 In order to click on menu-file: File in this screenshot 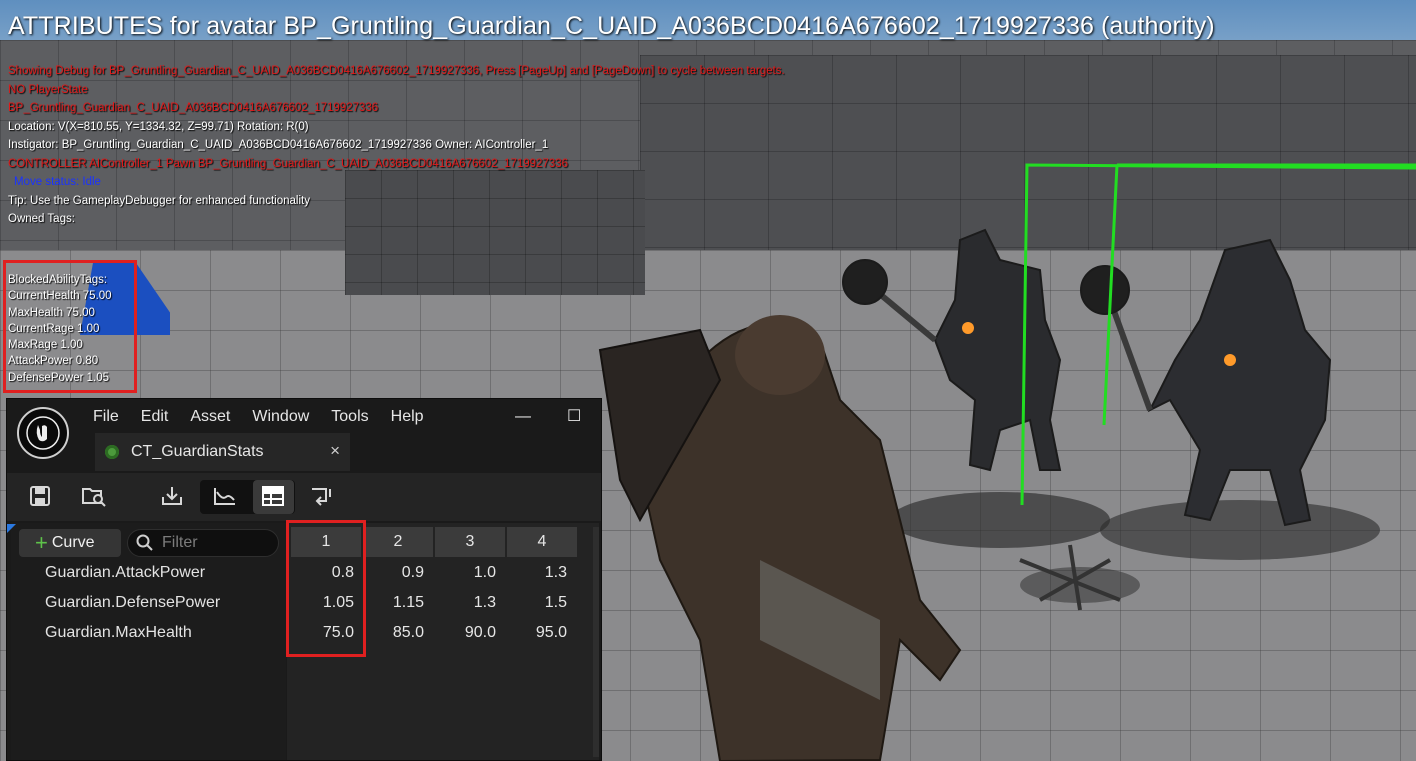, I will do `click(109, 417)`.